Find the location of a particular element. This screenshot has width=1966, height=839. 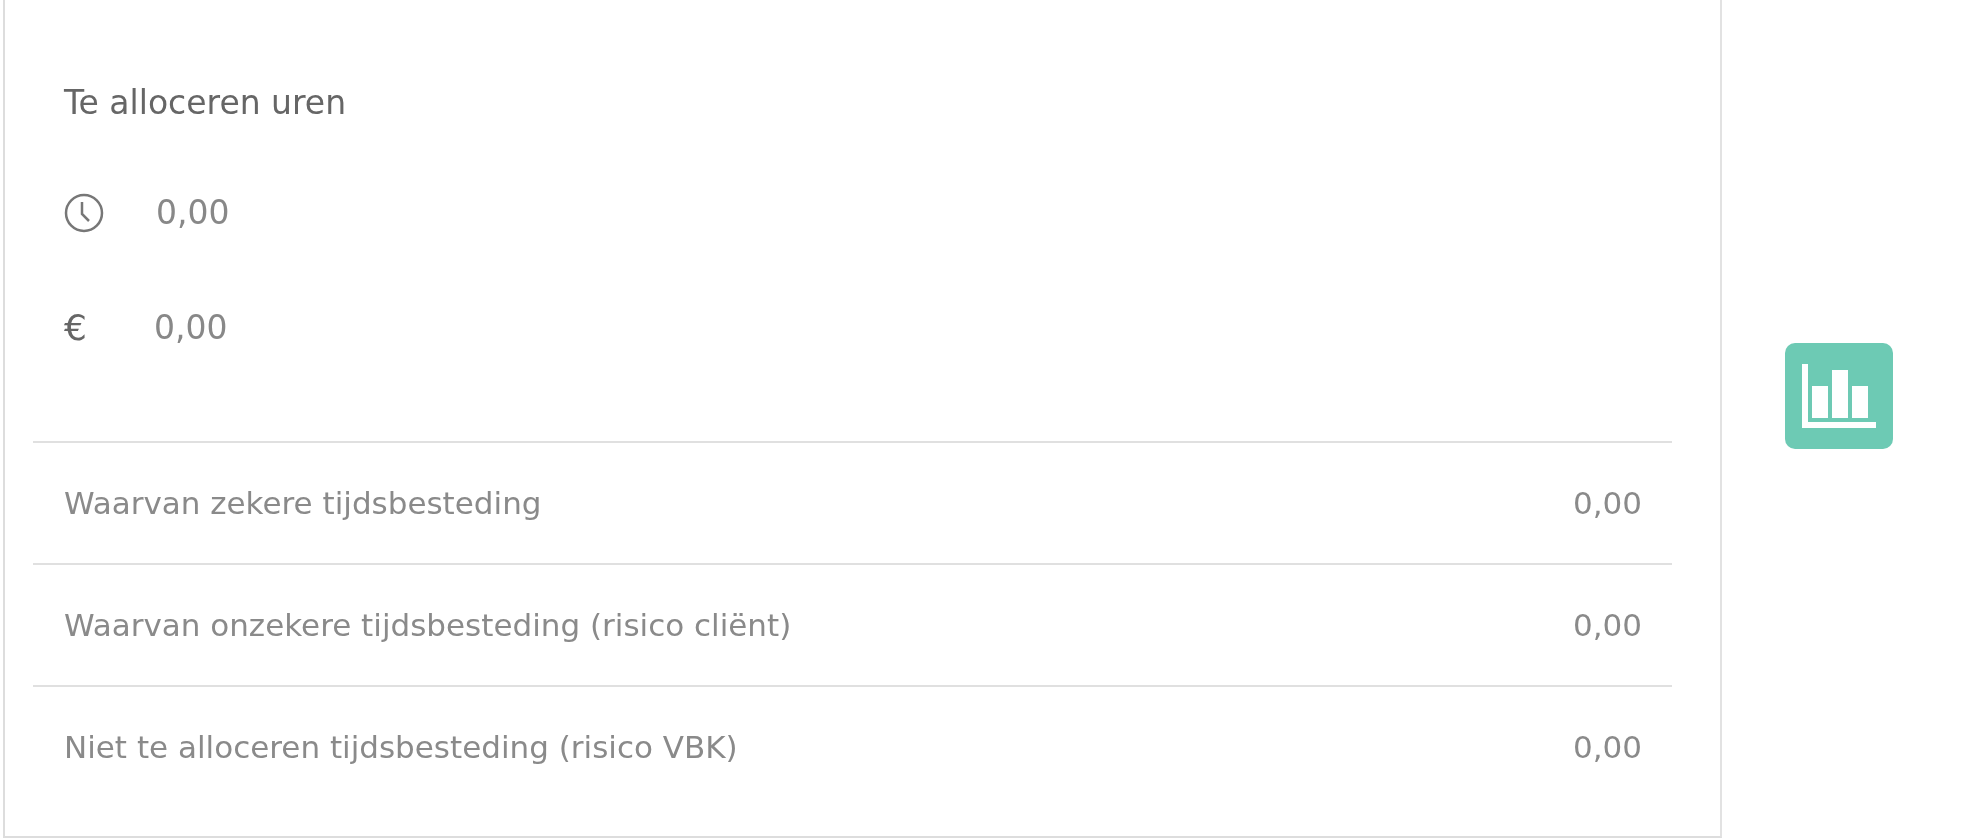

row-label: Niet te alloceren tijdsbesteding (risico VBK) is located at coordinates (401, 747).